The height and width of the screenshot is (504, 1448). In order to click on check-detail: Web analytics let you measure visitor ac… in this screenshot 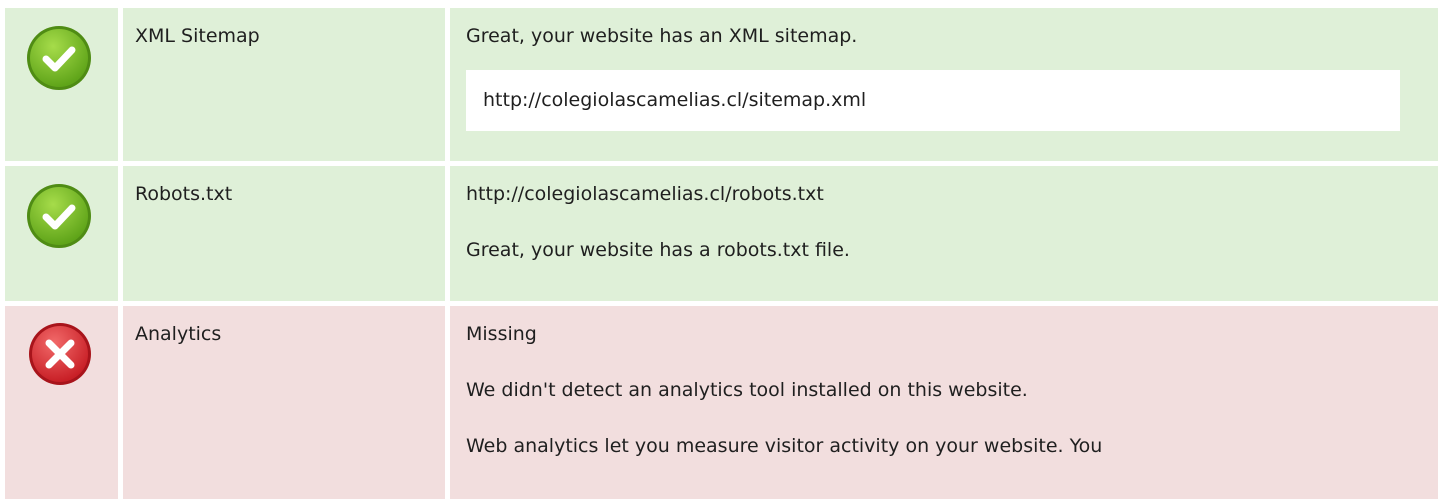, I will do `click(784, 446)`.